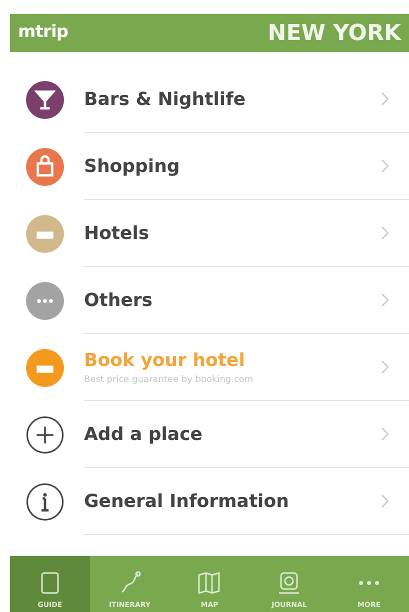 This screenshot has height=612, width=409. I want to click on item-label: Bars & Nightlife, so click(165, 100).